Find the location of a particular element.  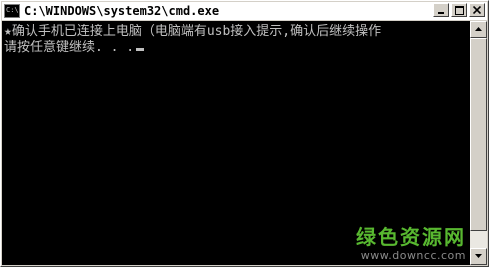

maximize-icon is located at coordinates (459, 10).